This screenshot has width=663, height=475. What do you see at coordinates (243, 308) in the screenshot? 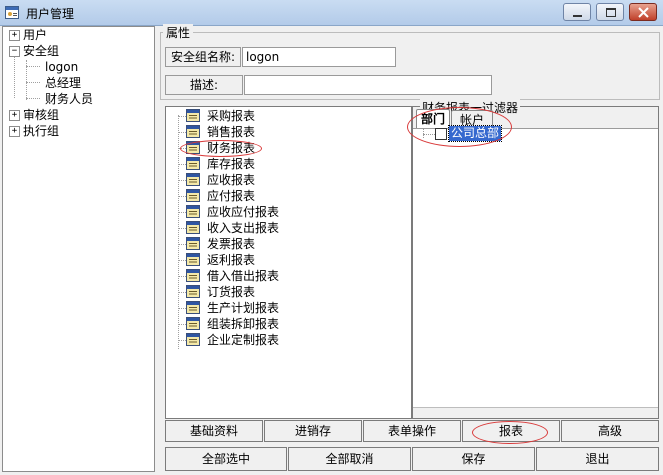
I see `report-item: 生产计划报表` at bounding box center [243, 308].